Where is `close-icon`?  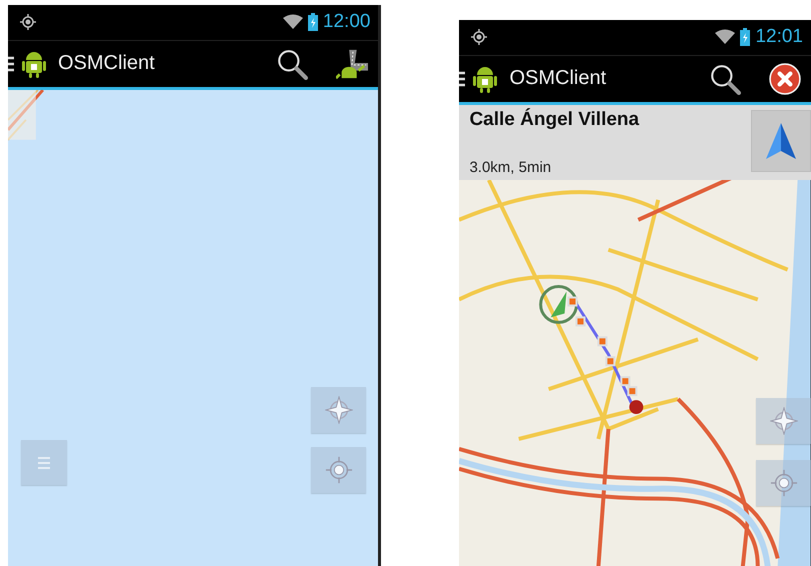
close-icon is located at coordinates (785, 78).